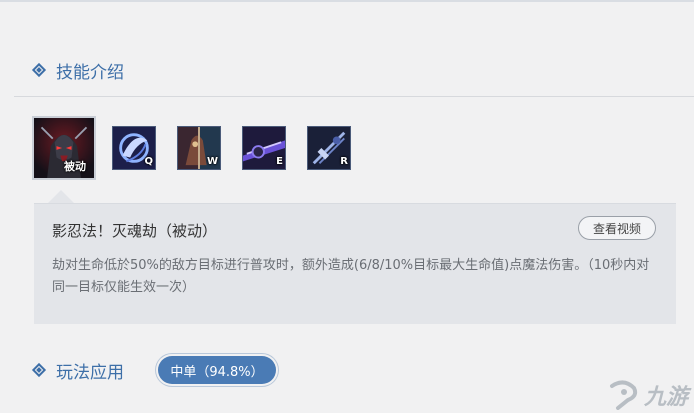 The width and height of the screenshot is (694, 413). Describe the element at coordinates (264, 148) in the screenshot. I see `skill-e: E` at that location.